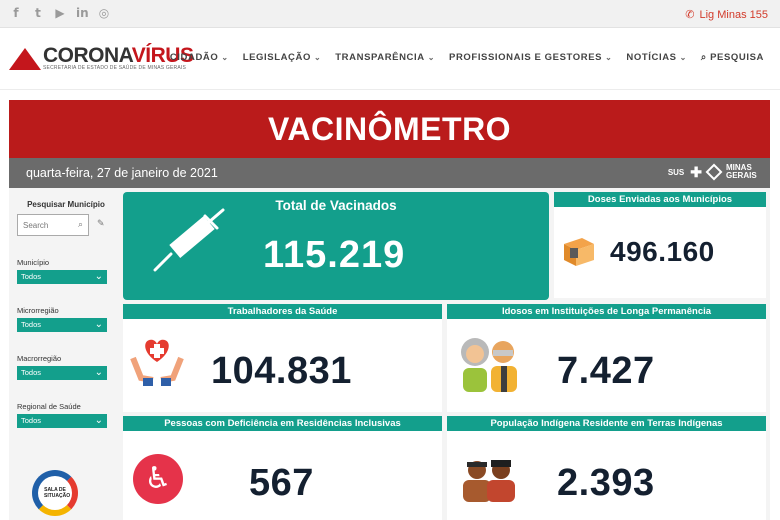 This screenshot has width=780, height=520. Describe the element at coordinates (676, 172) in the screenshot. I see `sus-logo: SUS` at that location.